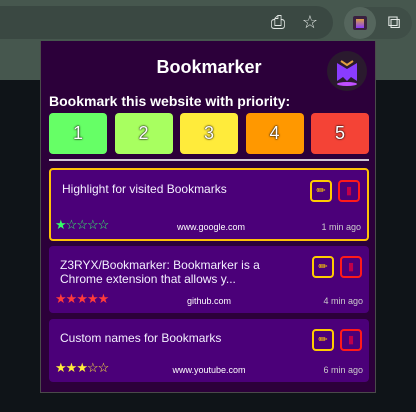 Image resolution: width=416 pixels, height=412 pixels. What do you see at coordinates (310, 22) in the screenshot?
I see `bookmark-star-icon: ☆` at bounding box center [310, 22].